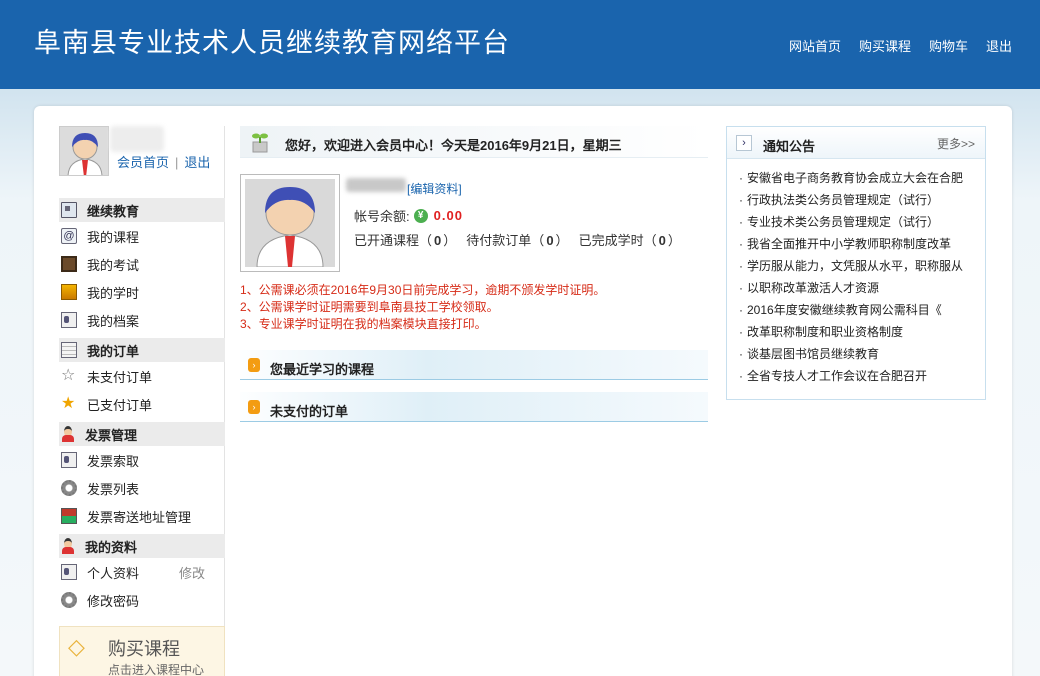  I want to click on buy-courses-banner: ◇ 购买课程 点击进入课程中心, so click(142, 651).